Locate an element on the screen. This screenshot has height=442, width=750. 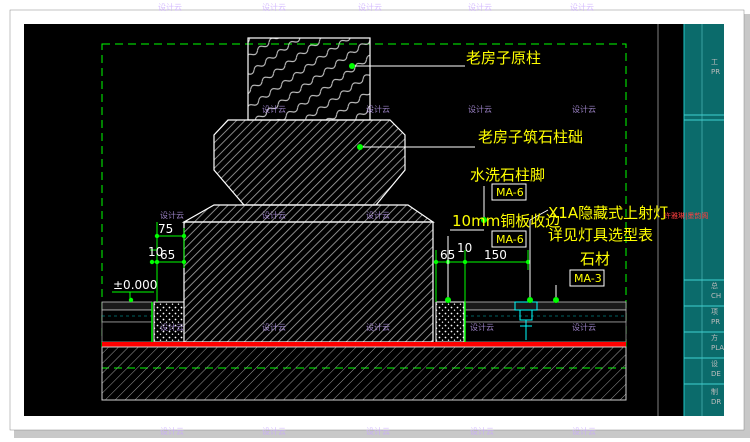
dim-150: 150 is located at coordinates (495, 255).